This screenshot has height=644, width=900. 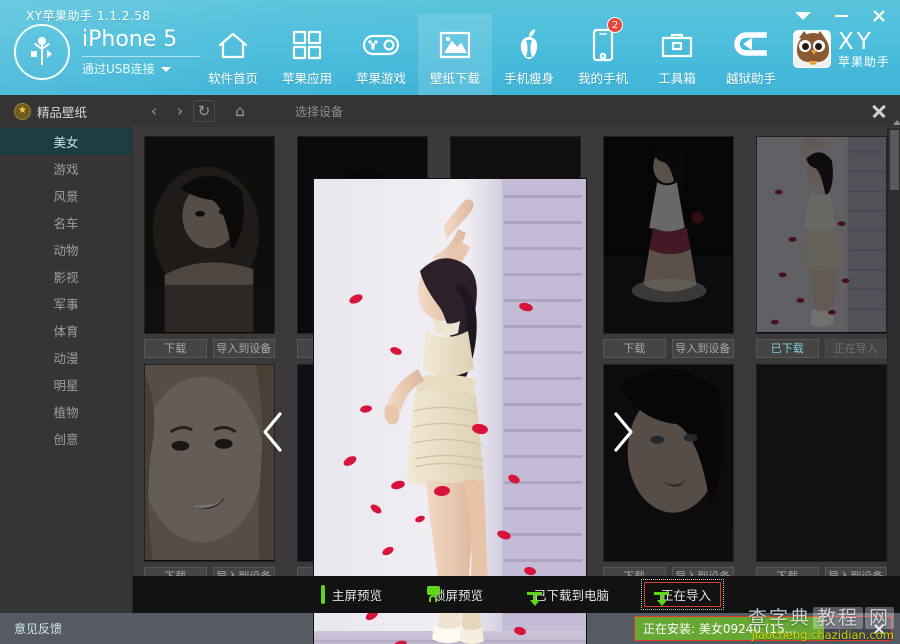 I want to click on action-label: 锁屏预览, so click(x=457, y=595).